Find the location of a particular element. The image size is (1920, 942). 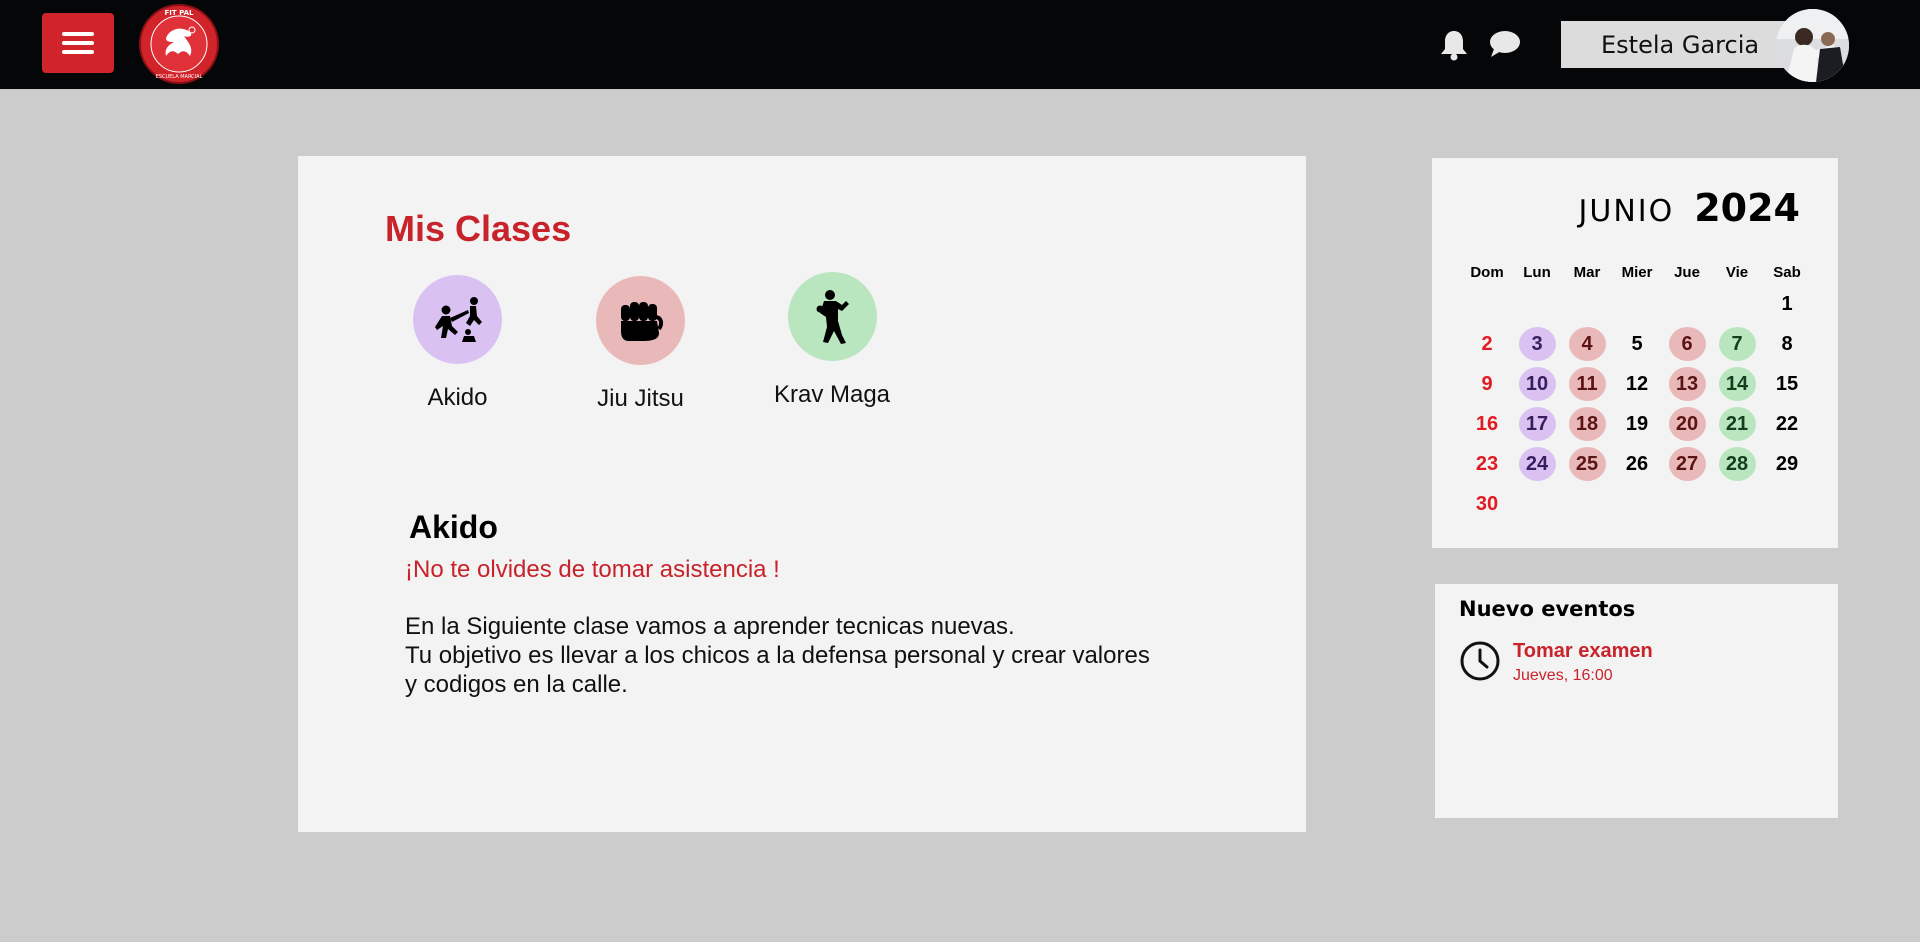

calendar-cell: 28 is located at coordinates (1737, 464).